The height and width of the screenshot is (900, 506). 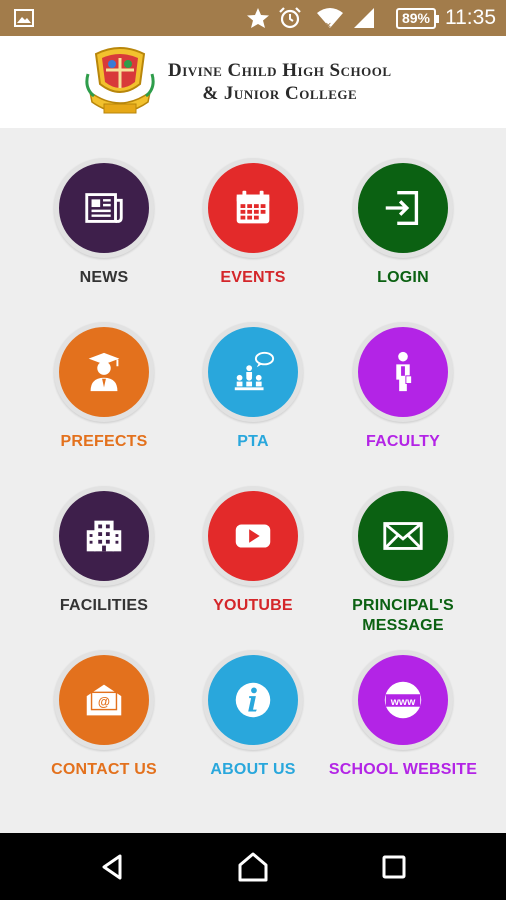 I want to click on login-icon, so click(x=402, y=208).